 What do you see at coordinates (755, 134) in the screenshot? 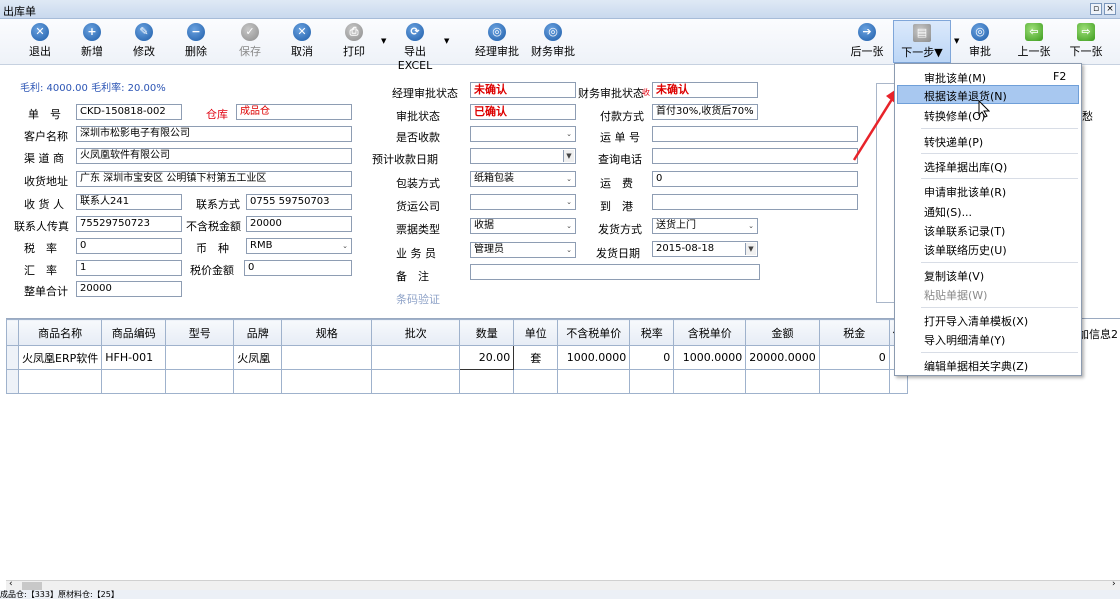
I see `waybill-field` at bounding box center [755, 134].